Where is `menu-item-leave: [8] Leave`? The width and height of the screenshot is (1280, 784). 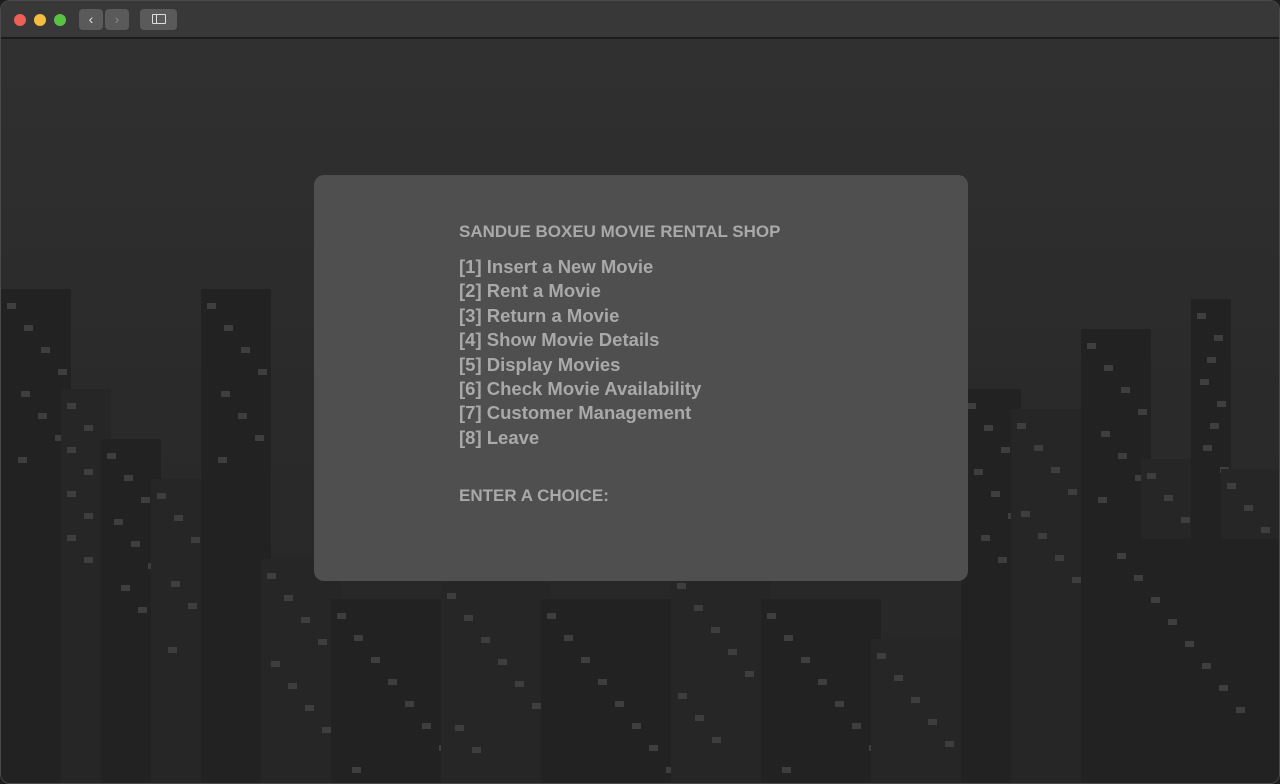 menu-item-leave: [8] Leave is located at coordinates (580, 438).